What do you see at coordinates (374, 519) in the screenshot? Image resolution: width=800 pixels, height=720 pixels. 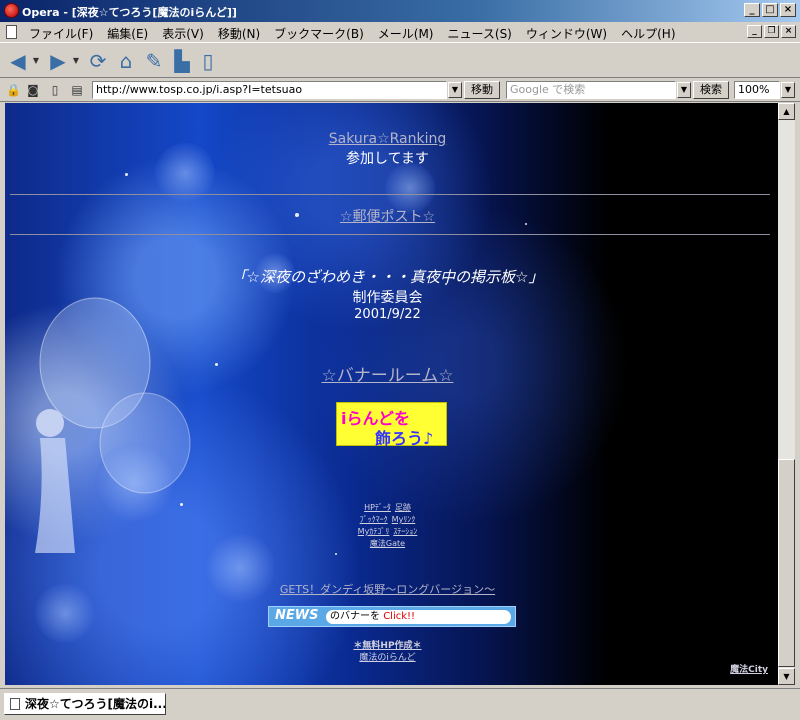 I see `bookmark-link: ﾌﾞｯｸﾏｰｸ` at bounding box center [374, 519].